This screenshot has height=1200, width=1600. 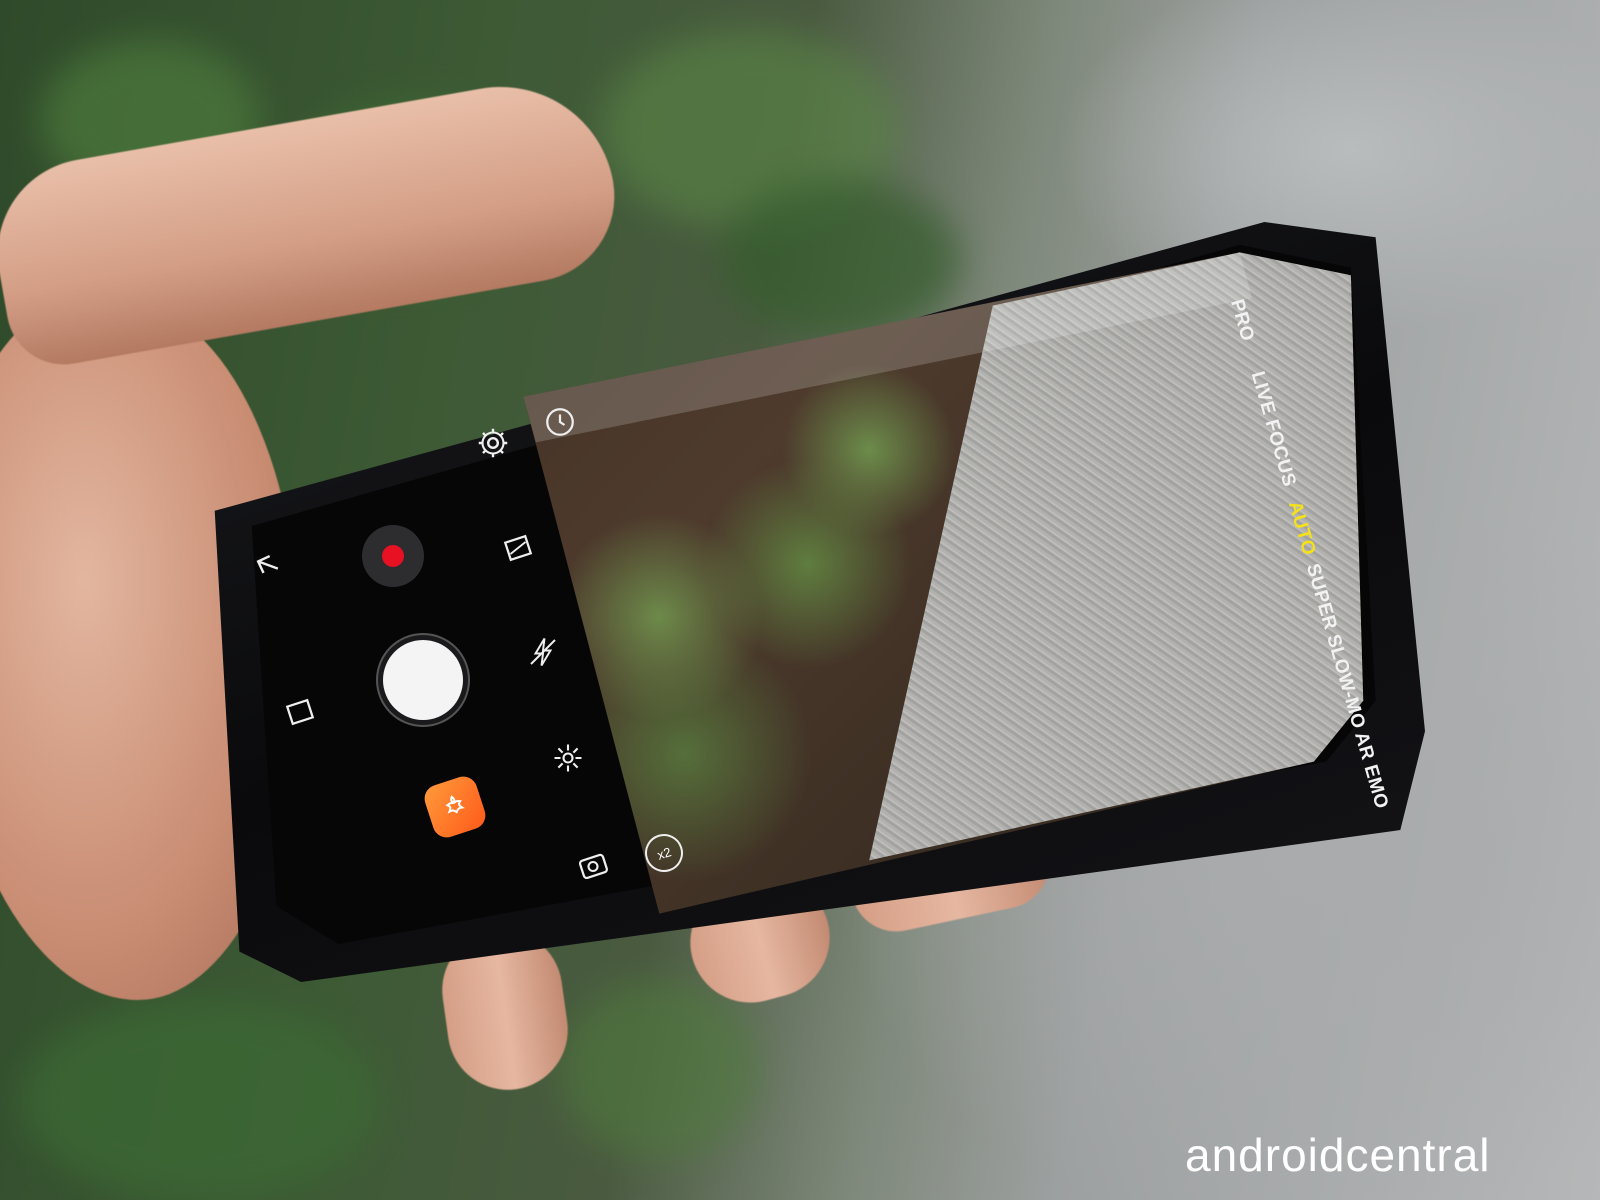 I want to click on timer-icon, so click(x=560, y=422).